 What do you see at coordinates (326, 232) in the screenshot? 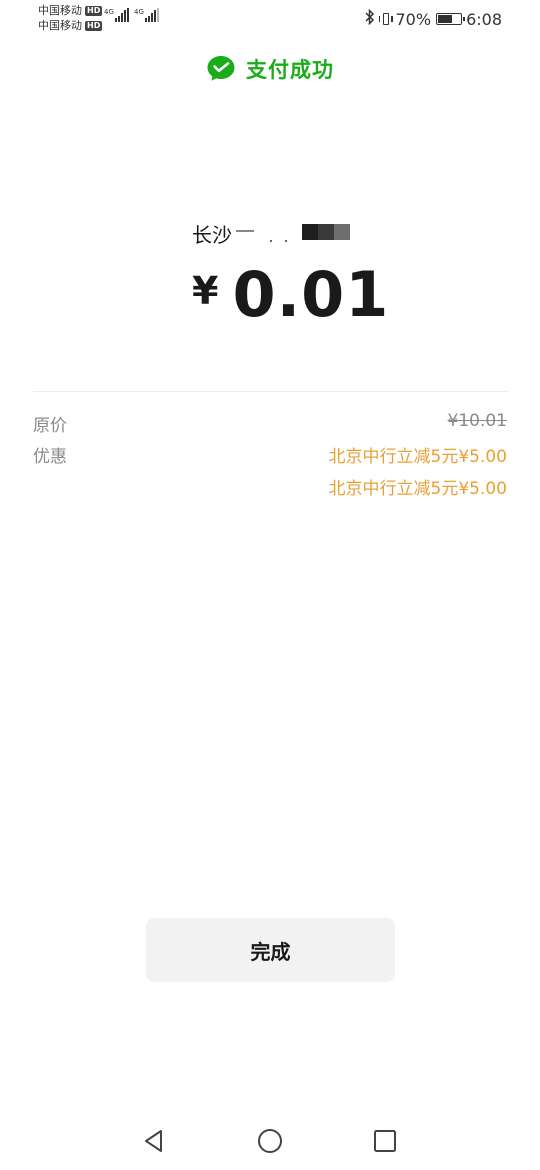
I see `merchant-redaction` at bounding box center [326, 232].